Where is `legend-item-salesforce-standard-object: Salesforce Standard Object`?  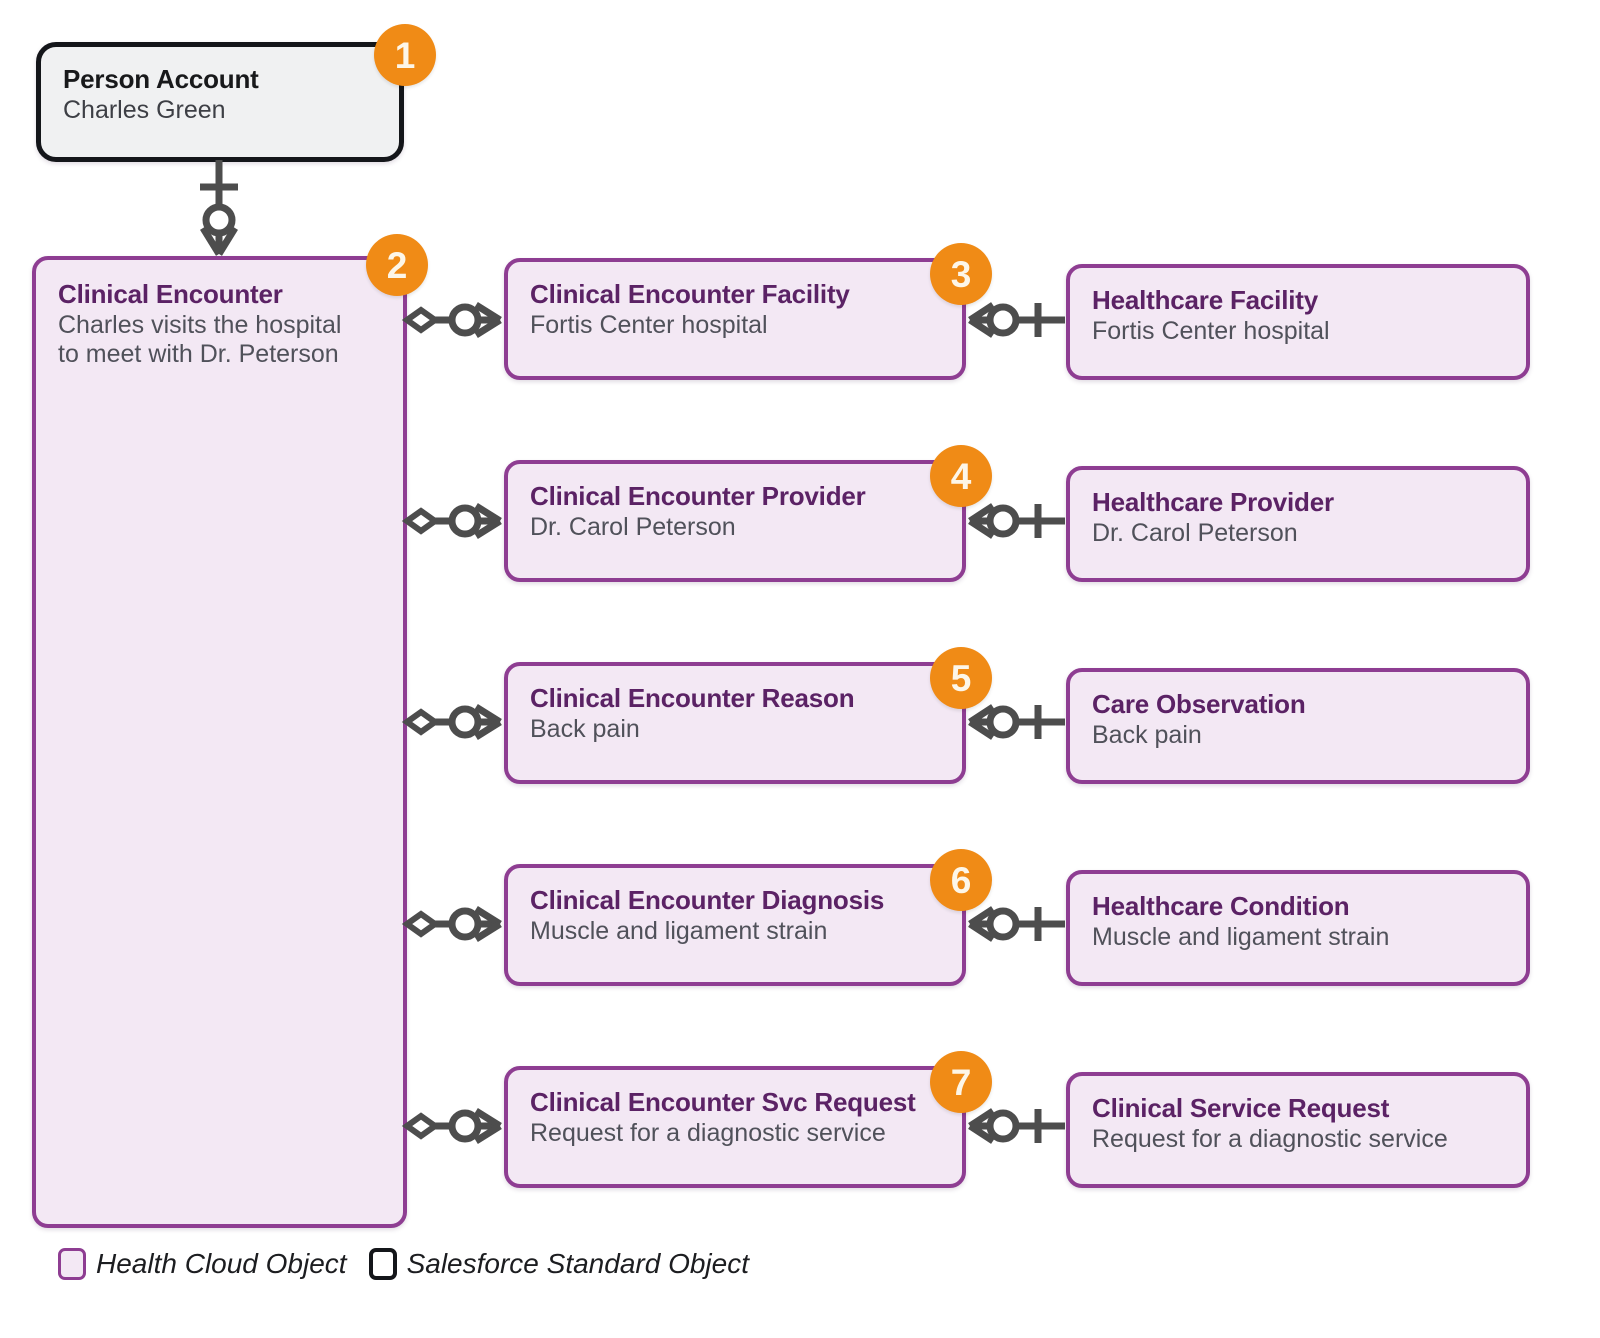 legend-item-salesforce-standard-object: Salesforce Standard Object is located at coordinates (558, 1264).